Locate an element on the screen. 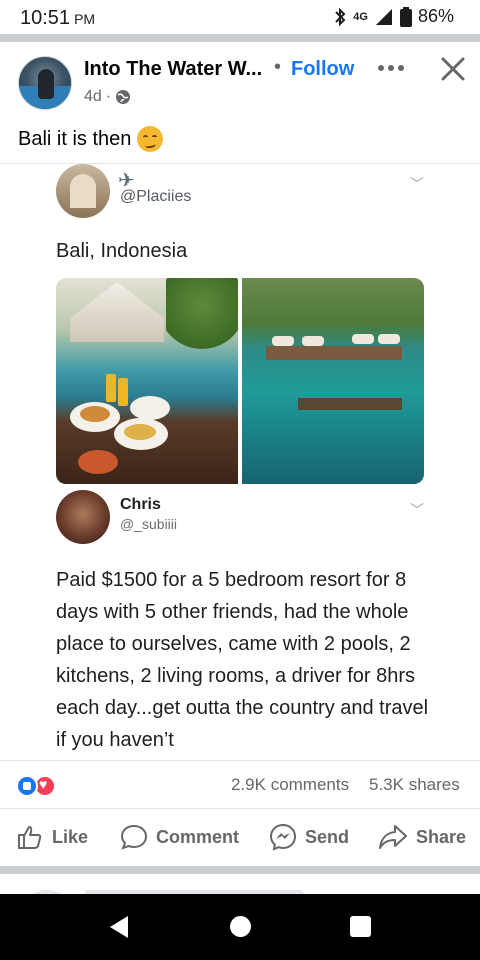  next-post-preview is located at coordinates (240, 885).